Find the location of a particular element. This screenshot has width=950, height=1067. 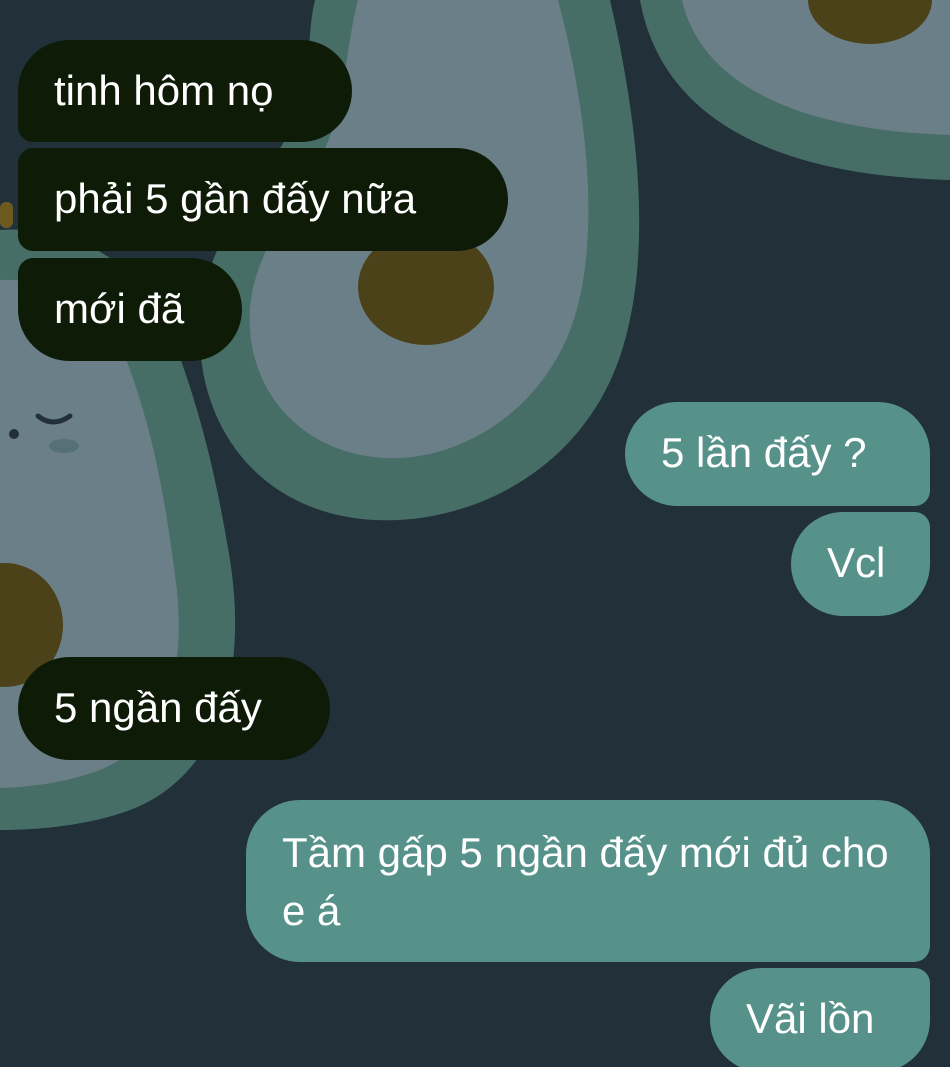

message-text: phải 5 gần đấy nữa is located at coordinates (235, 198).